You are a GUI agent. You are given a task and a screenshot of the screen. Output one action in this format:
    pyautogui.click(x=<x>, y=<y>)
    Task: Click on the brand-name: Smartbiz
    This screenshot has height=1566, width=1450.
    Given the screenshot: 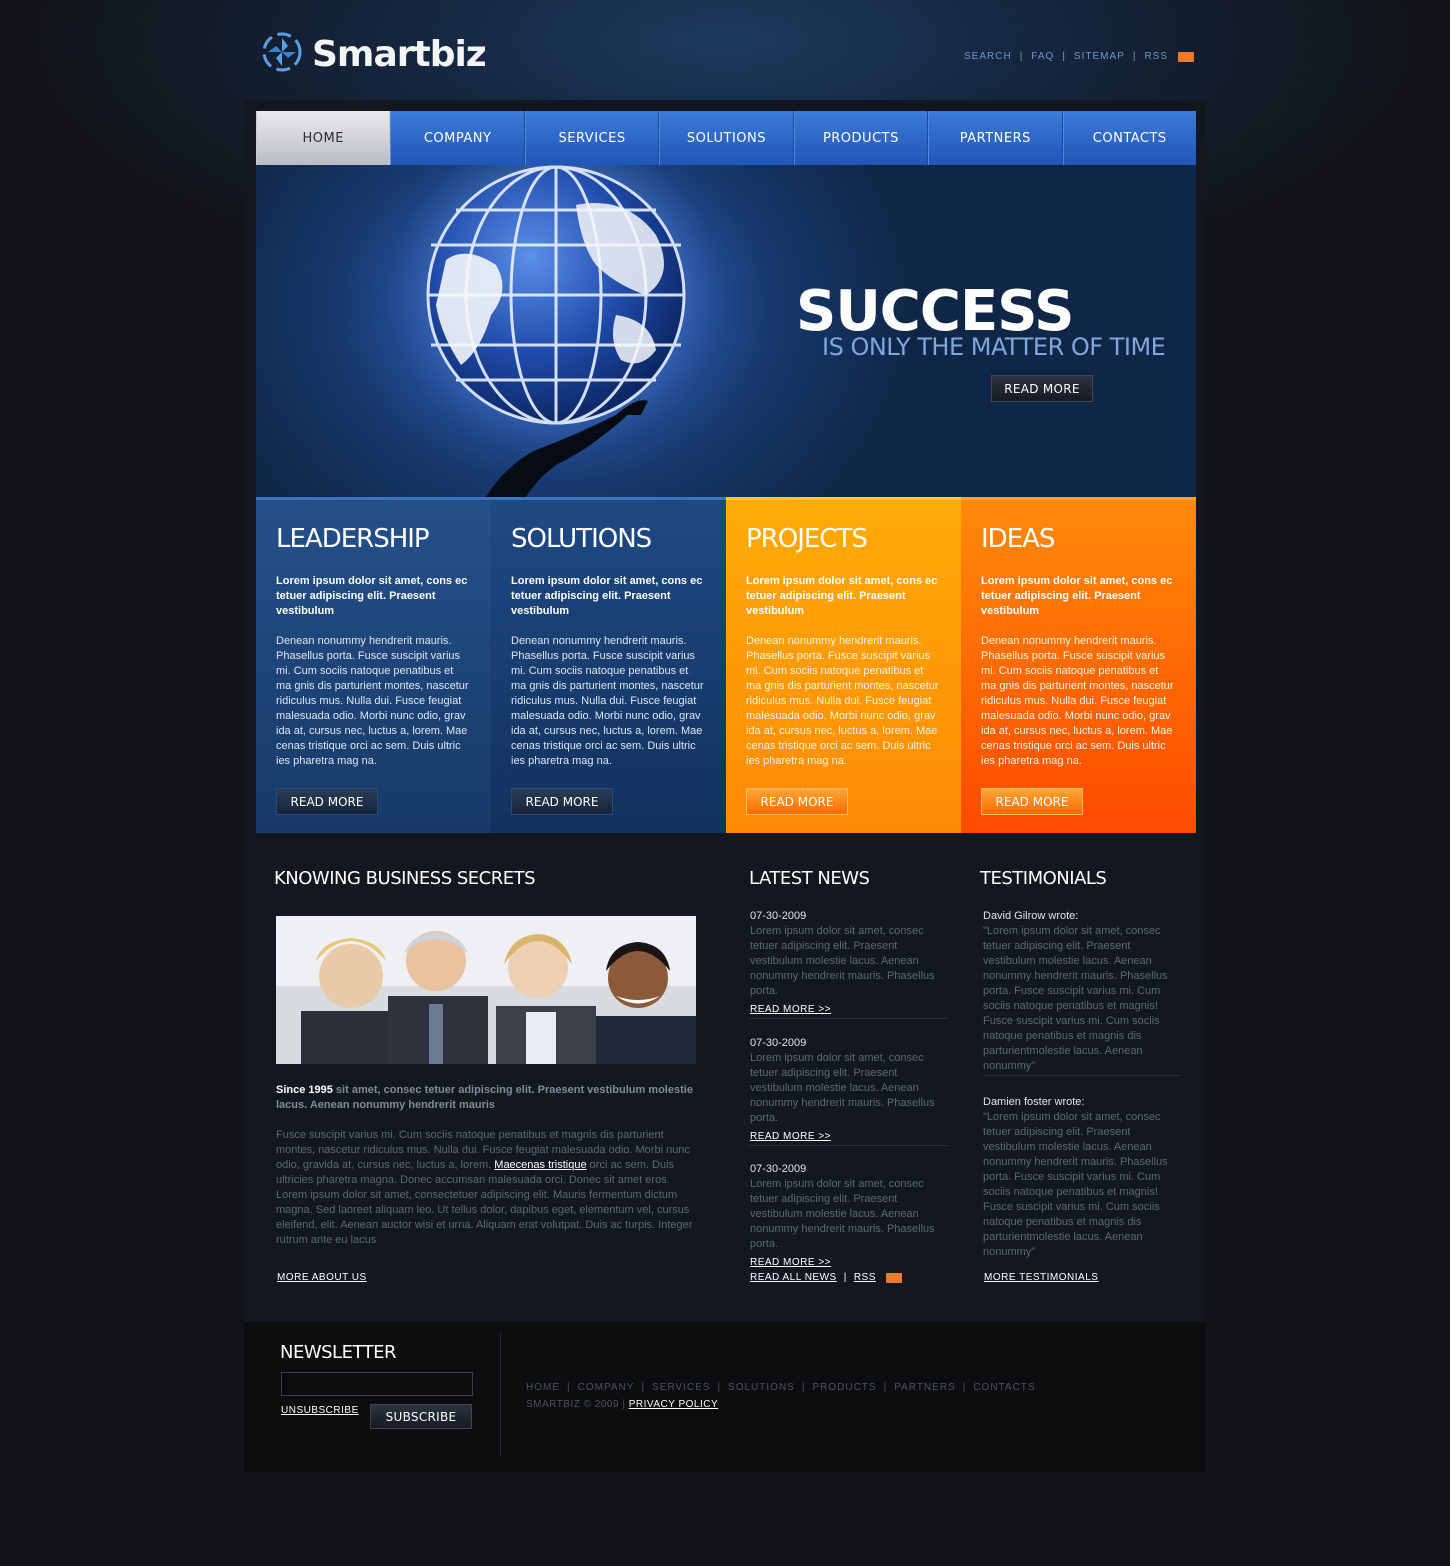 What is the action you would take?
    pyautogui.click(x=399, y=54)
    